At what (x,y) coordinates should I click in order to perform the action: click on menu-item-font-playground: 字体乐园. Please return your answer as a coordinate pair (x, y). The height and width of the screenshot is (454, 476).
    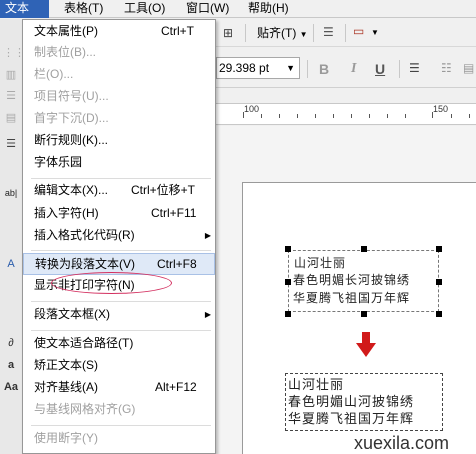
    Looking at the image, I should click on (119, 163).